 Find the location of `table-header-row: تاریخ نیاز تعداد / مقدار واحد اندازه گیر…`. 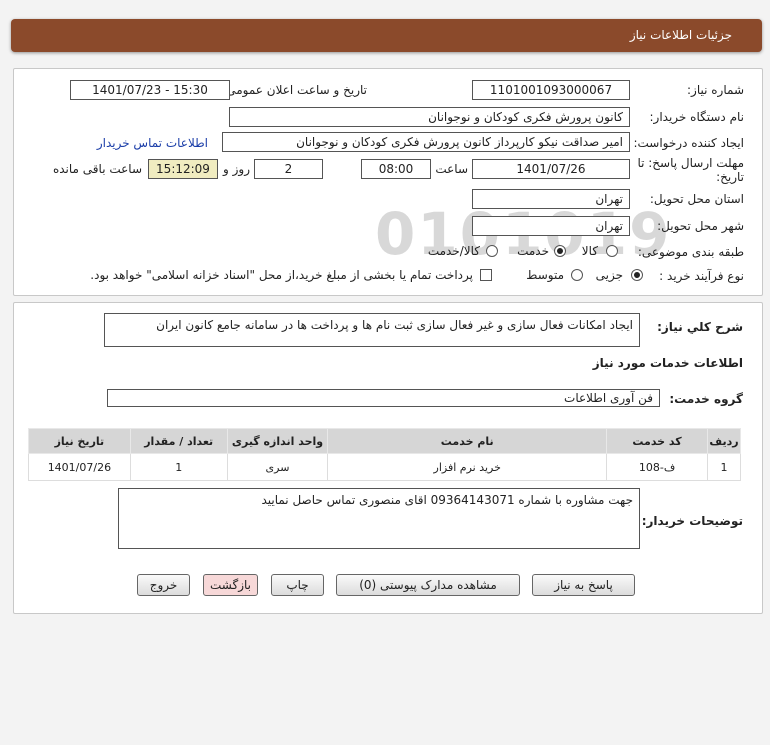

table-header-row: تاریخ نیاز تعداد / مقدار واحد اندازه گیر… is located at coordinates (385, 441).